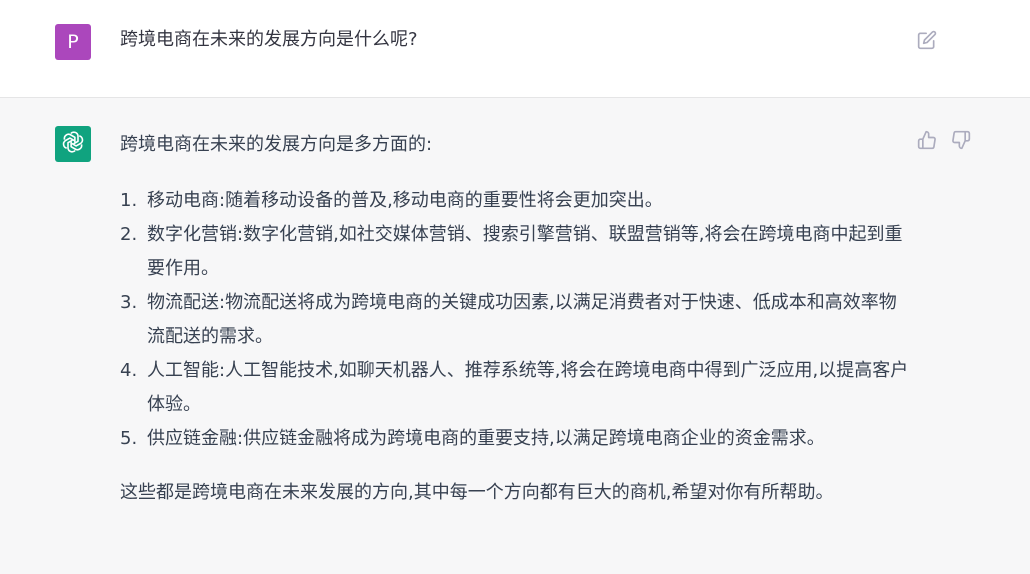 The width and height of the screenshot is (1030, 574). What do you see at coordinates (276, 144) in the screenshot?
I see `assistant-intro: 跨境电商在未来的发展方向是多方面的:` at bounding box center [276, 144].